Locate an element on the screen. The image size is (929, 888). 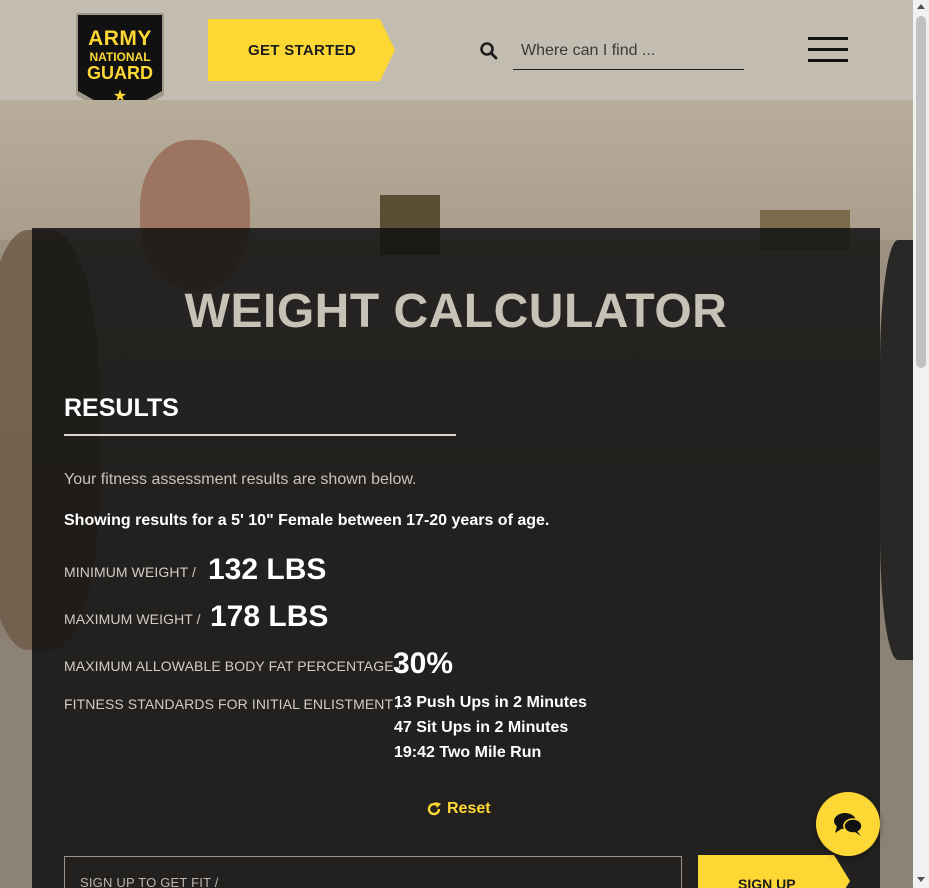
reset-button: Reset is located at coordinates (458, 809).